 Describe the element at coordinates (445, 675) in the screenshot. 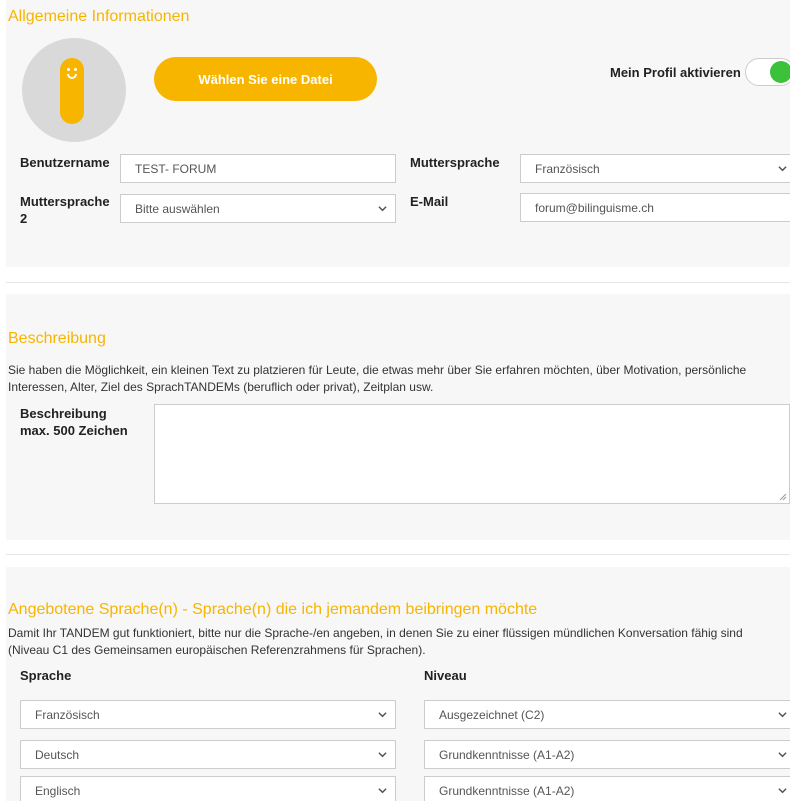

I see `level-column-header: Niveau` at that location.